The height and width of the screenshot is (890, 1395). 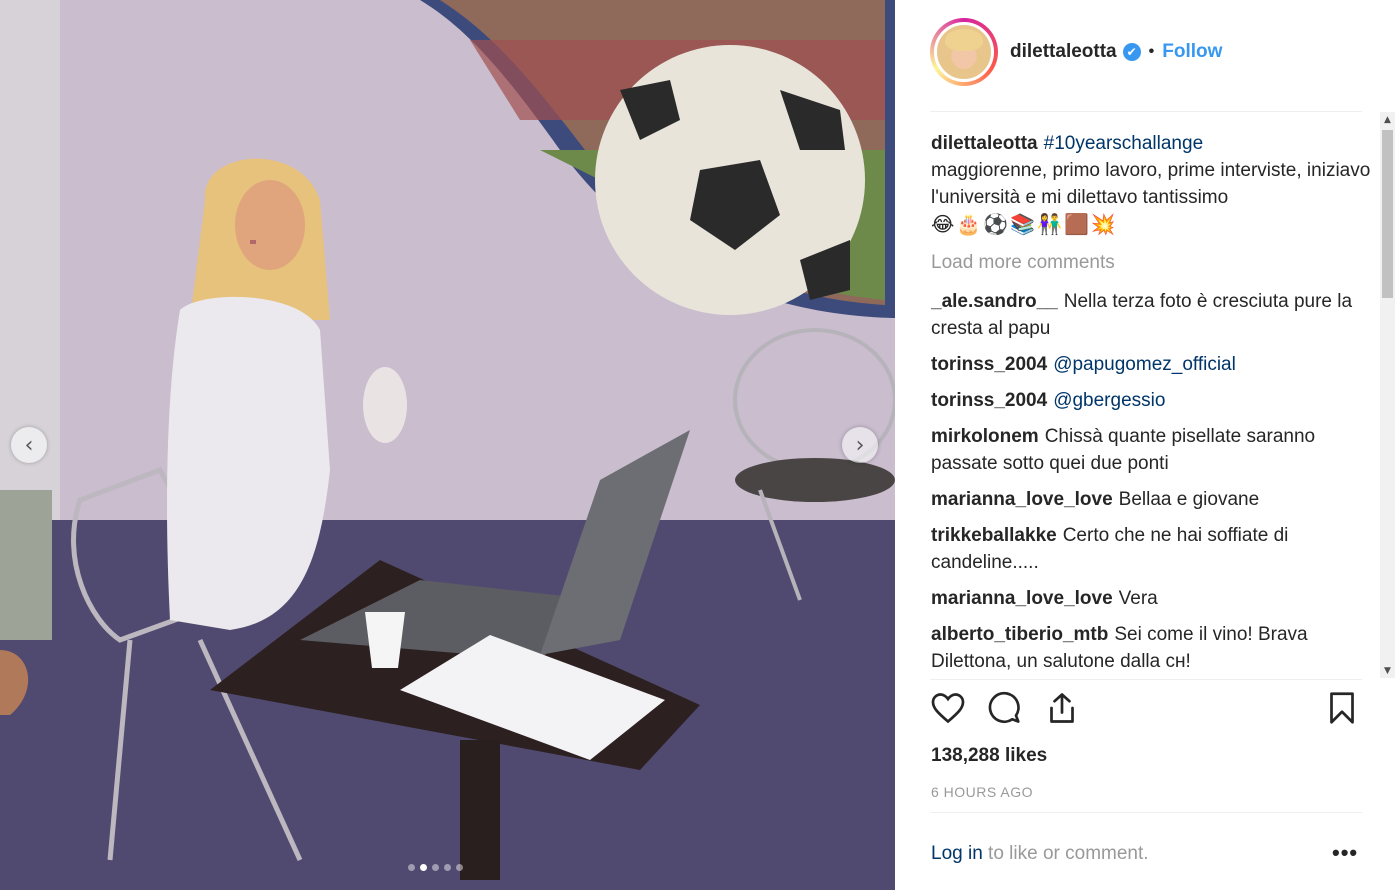 I want to click on save-button, so click(x=1344, y=710).